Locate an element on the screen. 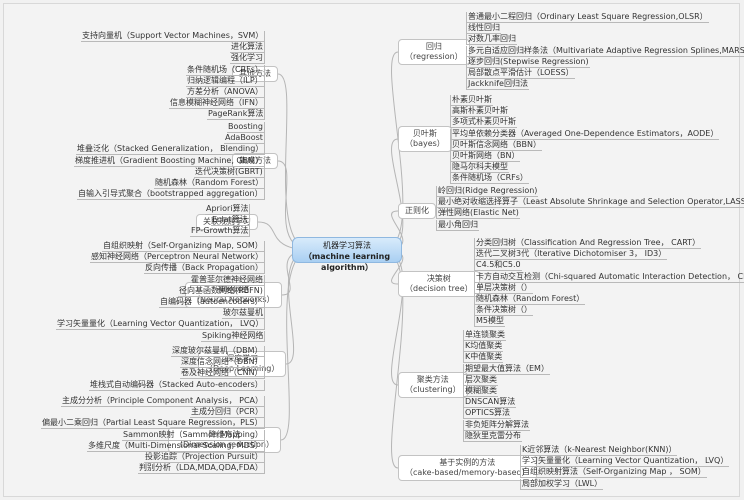 The image size is (744, 500). leaf-item: 隐狄里克雷分布 is located at coordinates (492, 436).